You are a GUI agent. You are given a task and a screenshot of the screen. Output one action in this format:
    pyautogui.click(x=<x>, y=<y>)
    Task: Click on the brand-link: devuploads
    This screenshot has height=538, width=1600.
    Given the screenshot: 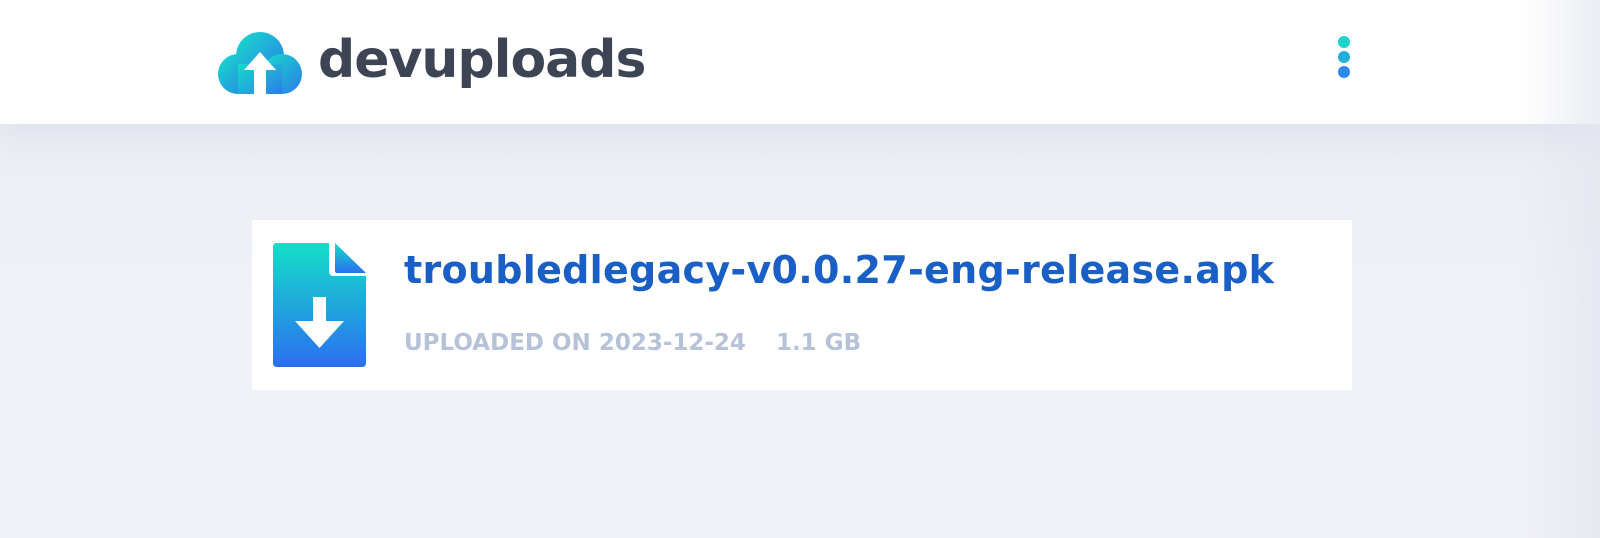 What is the action you would take?
    pyautogui.click(x=432, y=63)
    